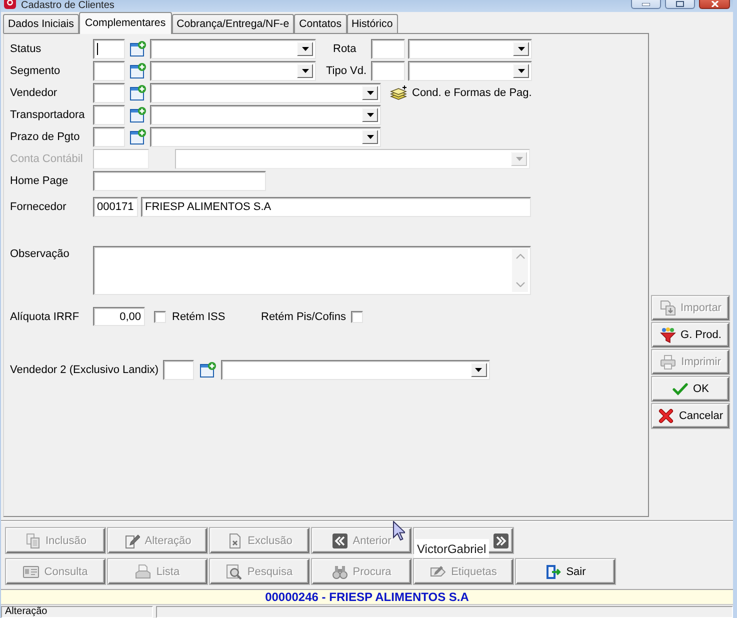  What do you see at coordinates (452, 548) in the screenshot?
I see `tooltip: VictorGabriel` at bounding box center [452, 548].